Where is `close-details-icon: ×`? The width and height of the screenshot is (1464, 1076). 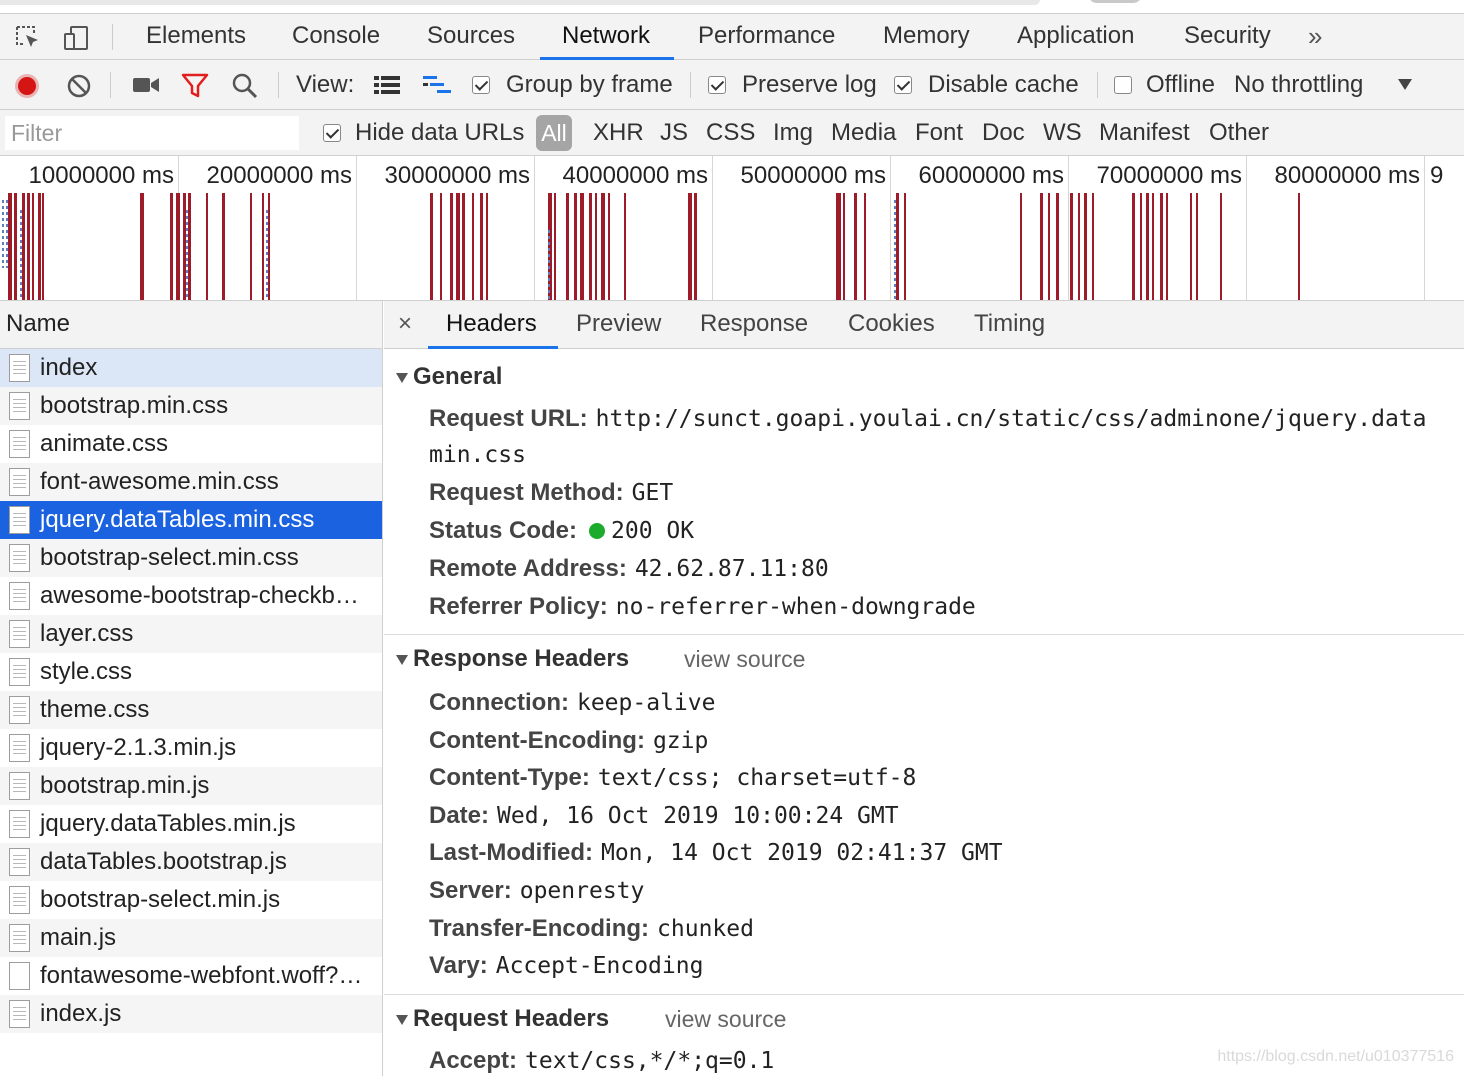 close-details-icon: × is located at coordinates (405, 324).